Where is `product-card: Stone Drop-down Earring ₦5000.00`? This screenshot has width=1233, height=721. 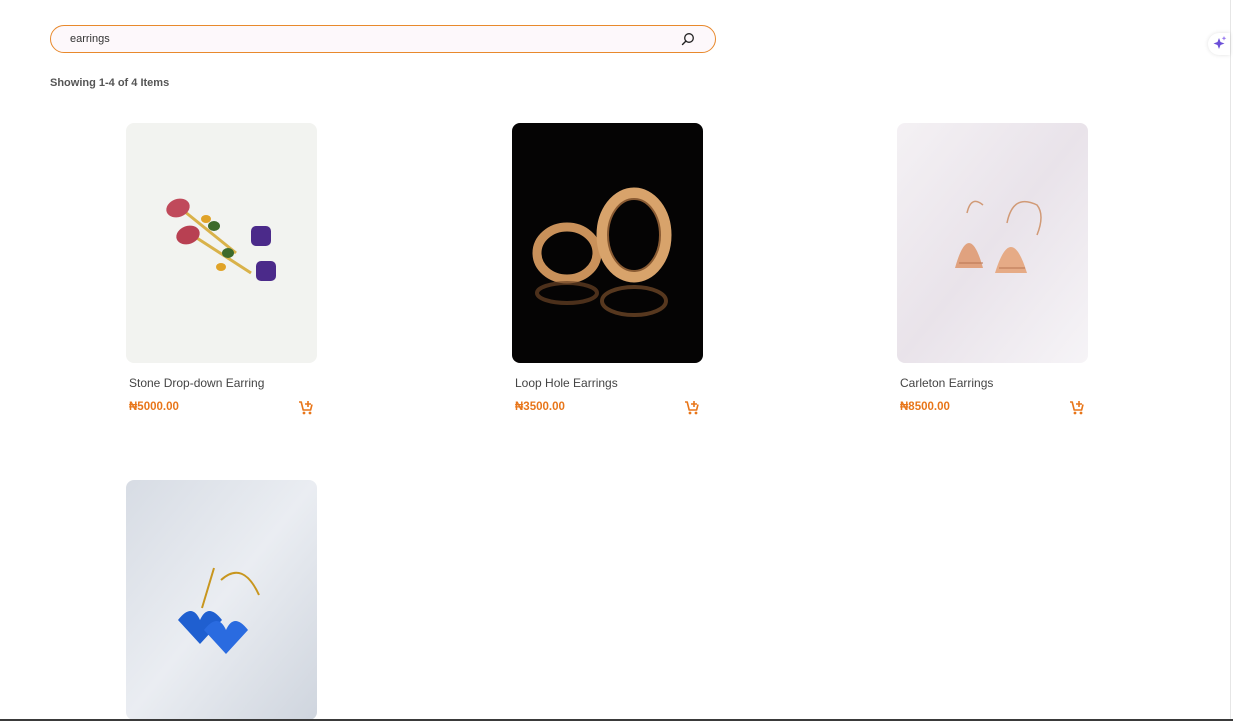 product-card: Stone Drop-down Earring ₦5000.00 is located at coordinates (221, 271).